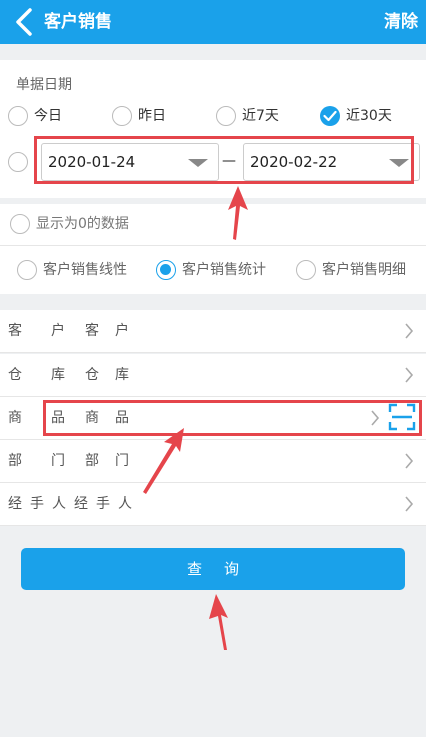  Describe the element at coordinates (213, 569) in the screenshot. I see `query-button: 查询` at that location.